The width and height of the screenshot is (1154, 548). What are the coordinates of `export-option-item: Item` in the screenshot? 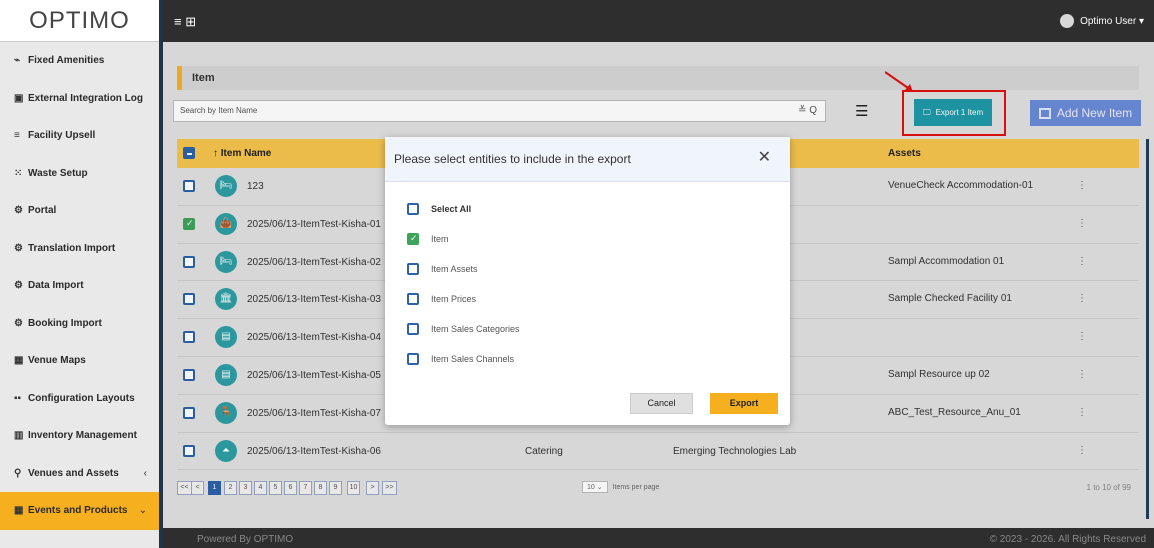 It's located at (428, 239).